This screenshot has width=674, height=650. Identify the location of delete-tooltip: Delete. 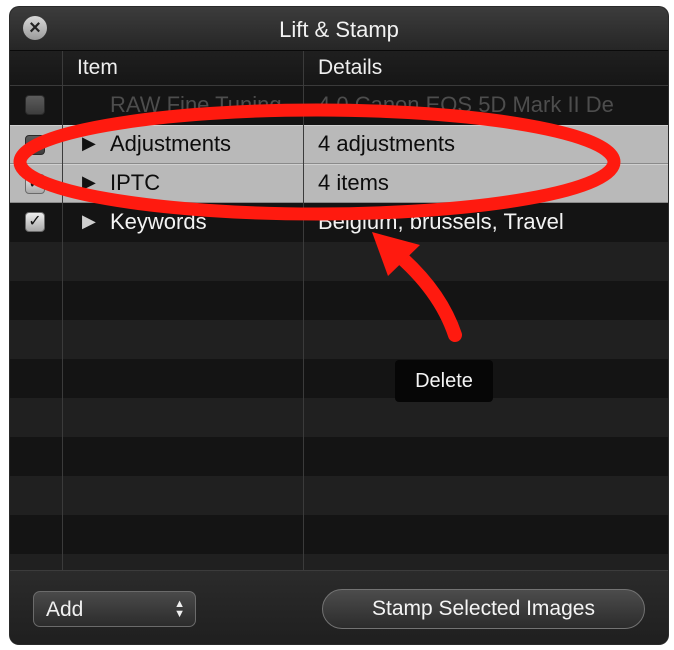
(444, 381).